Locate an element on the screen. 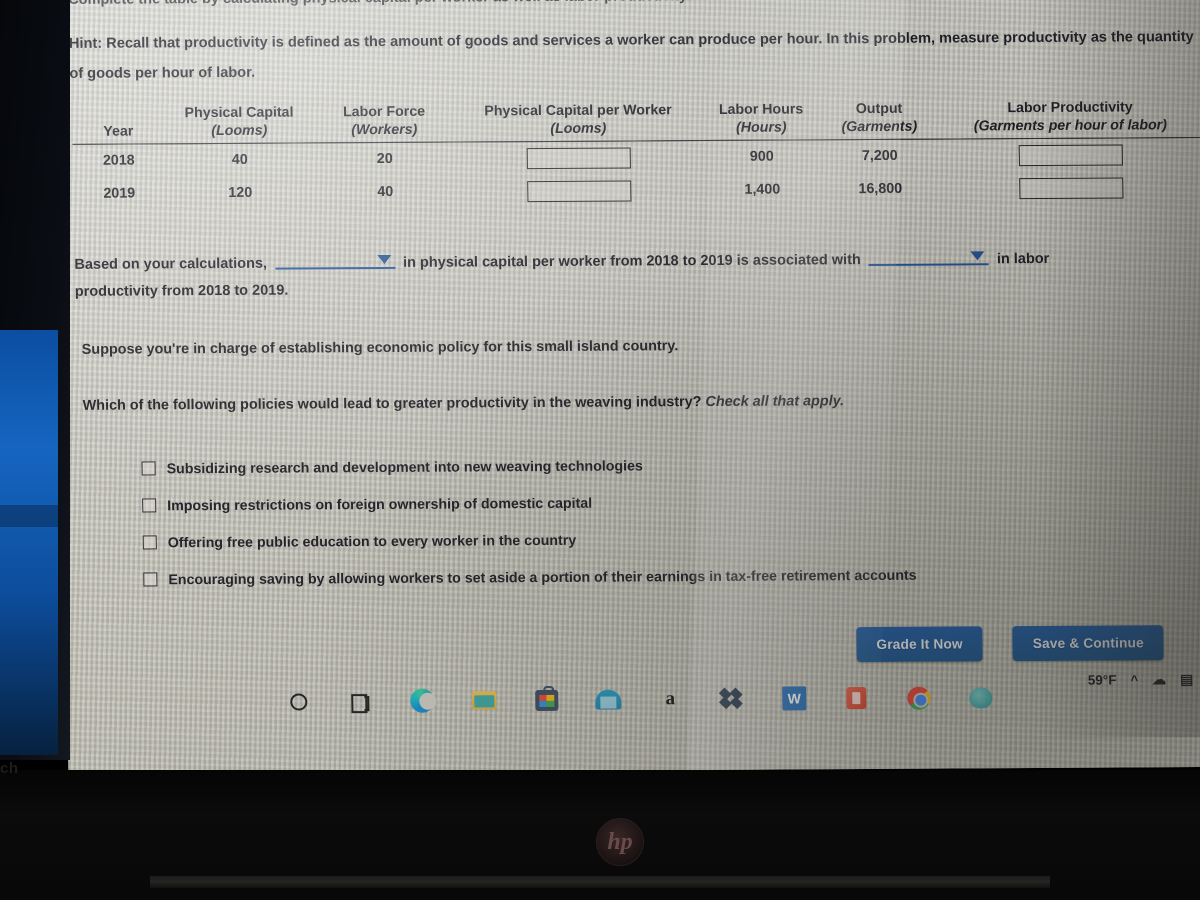 The image size is (1200, 900). mail-icon is located at coordinates (608, 699).